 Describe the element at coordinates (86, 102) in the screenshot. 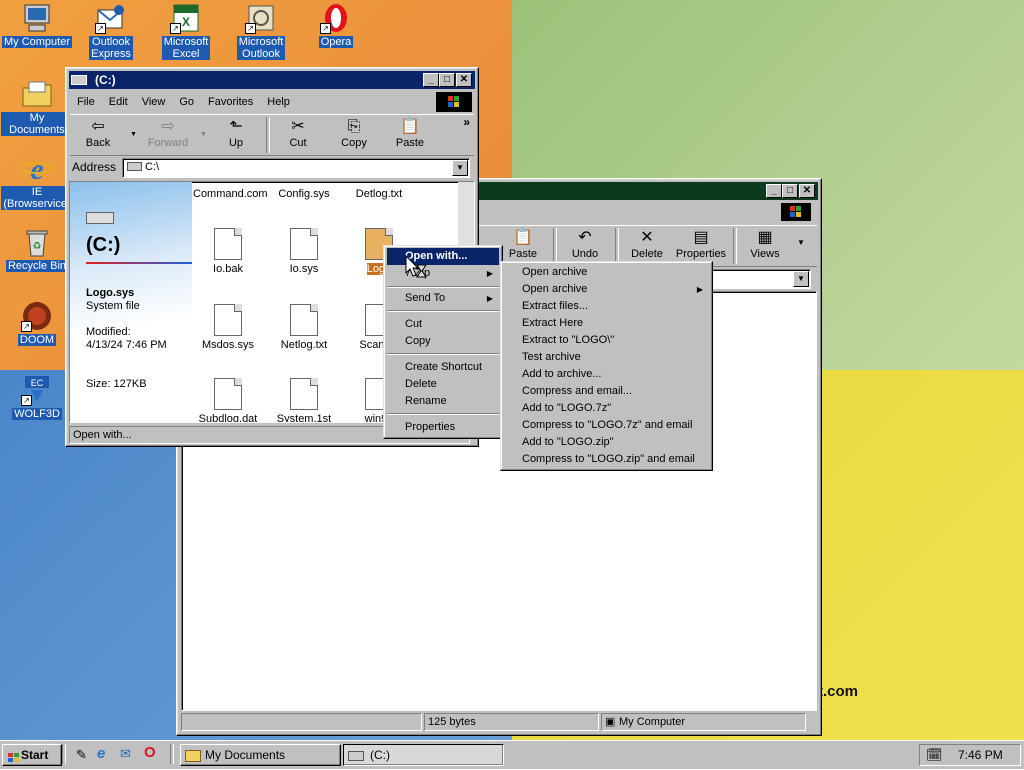

I see `menu-file: File` at that location.